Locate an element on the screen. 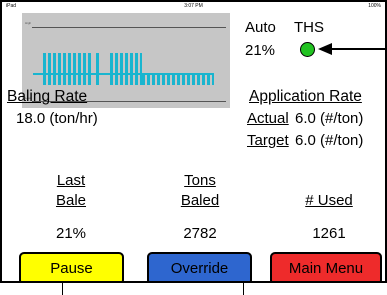  pause-button: Pause is located at coordinates (71, 266).